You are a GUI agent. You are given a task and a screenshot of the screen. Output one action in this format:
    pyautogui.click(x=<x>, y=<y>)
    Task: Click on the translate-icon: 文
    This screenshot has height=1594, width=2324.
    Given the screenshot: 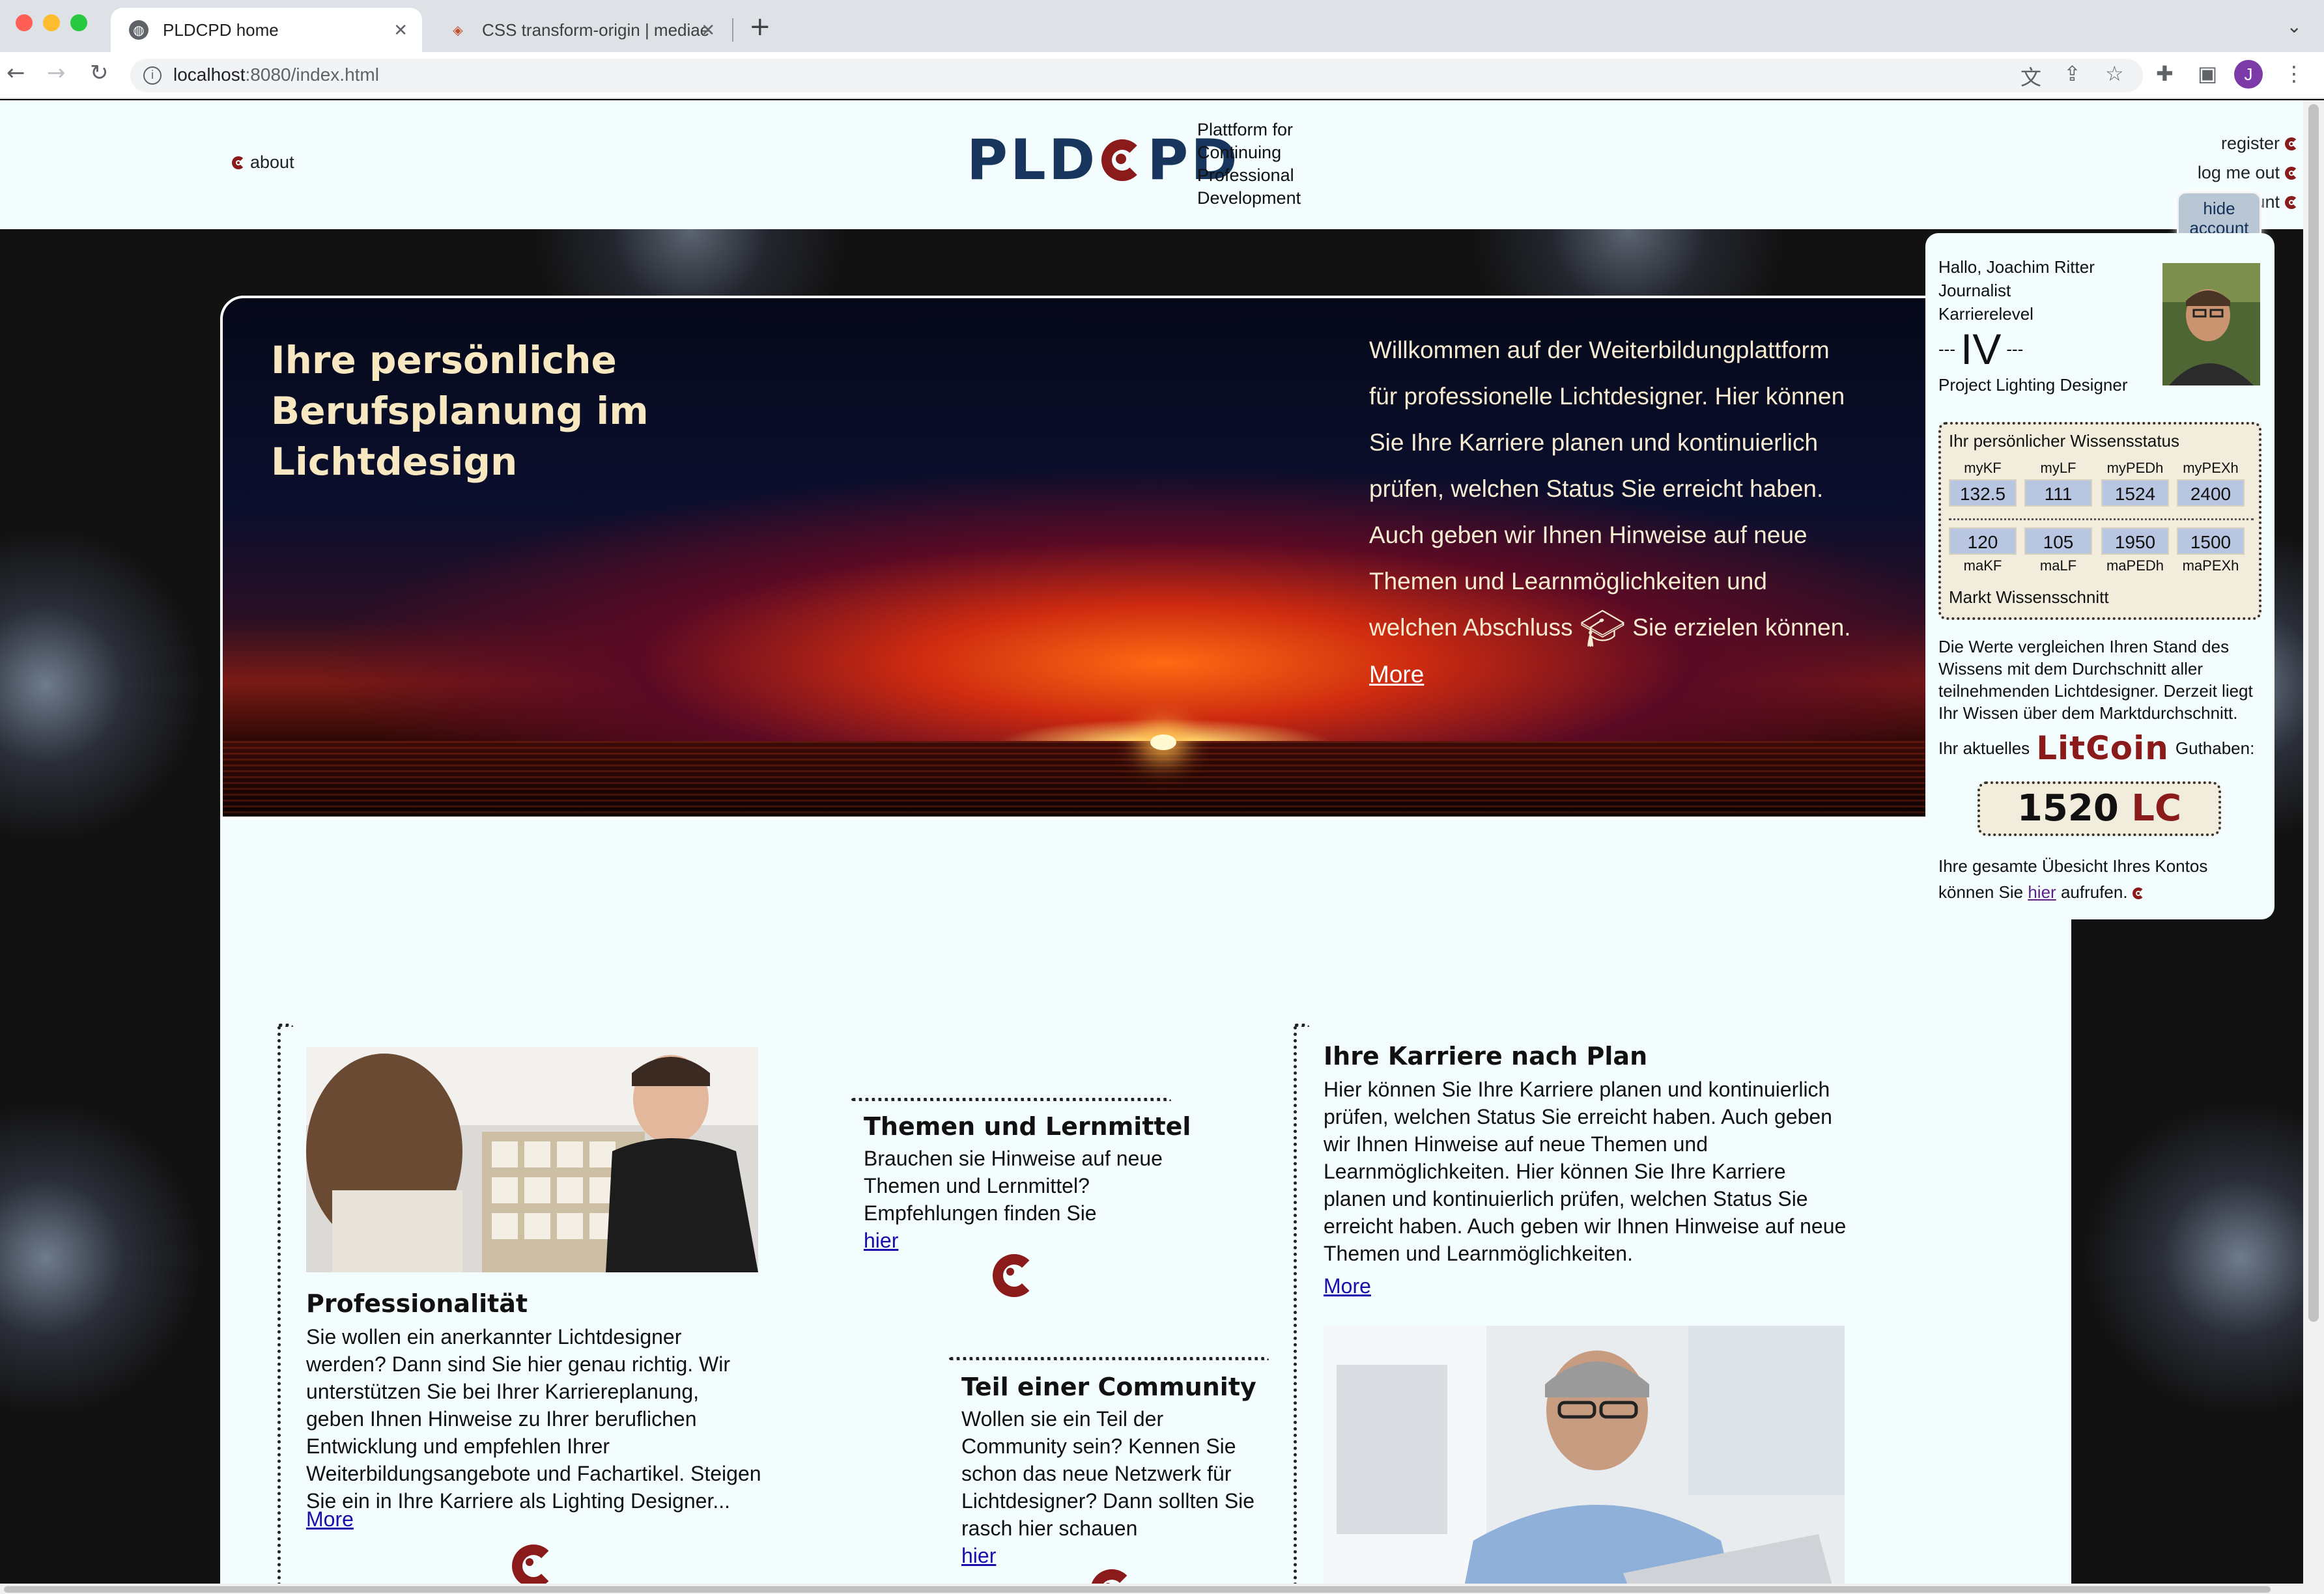 What is the action you would take?
    pyautogui.click(x=2031, y=76)
    